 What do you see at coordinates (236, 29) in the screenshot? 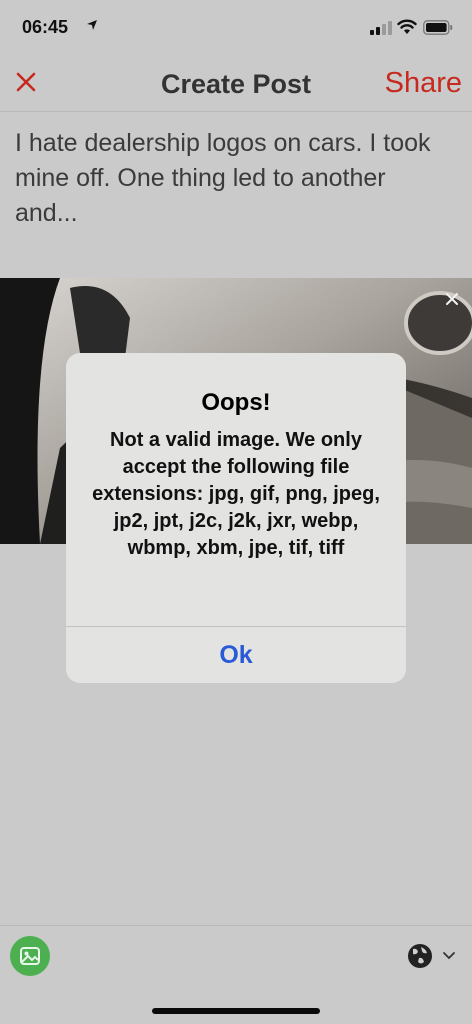
I see `status-bar: 06:45` at bounding box center [236, 29].